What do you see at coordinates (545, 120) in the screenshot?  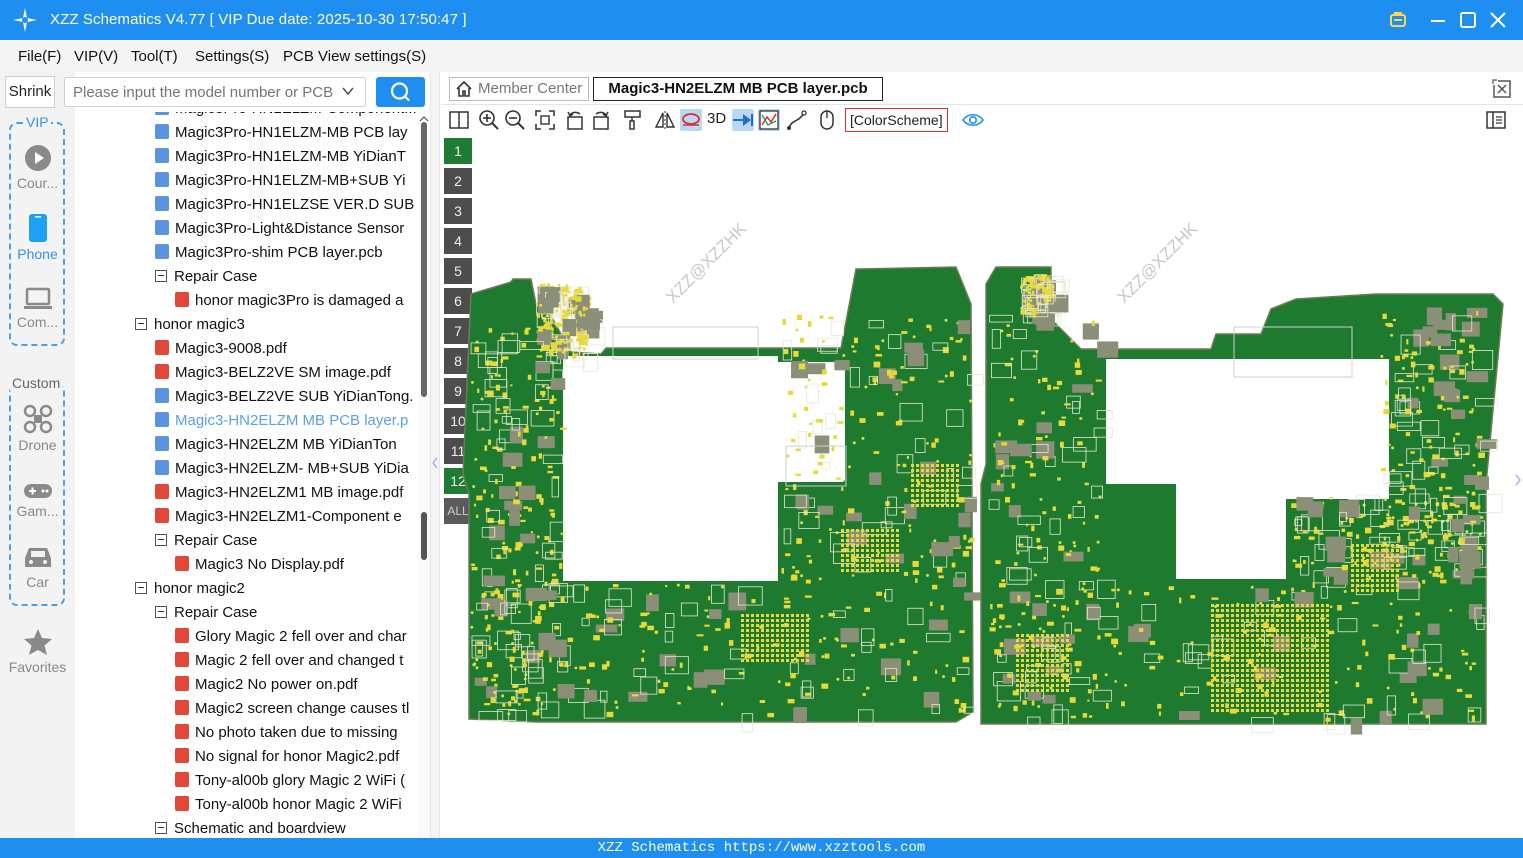 I see `fit-view-icon` at bounding box center [545, 120].